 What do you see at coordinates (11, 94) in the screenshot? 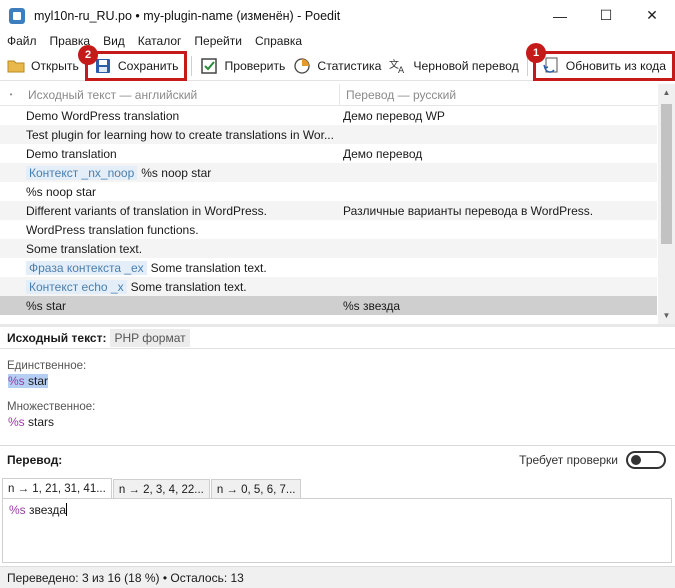
I see `sort-indicator-icon: •` at bounding box center [11, 94].